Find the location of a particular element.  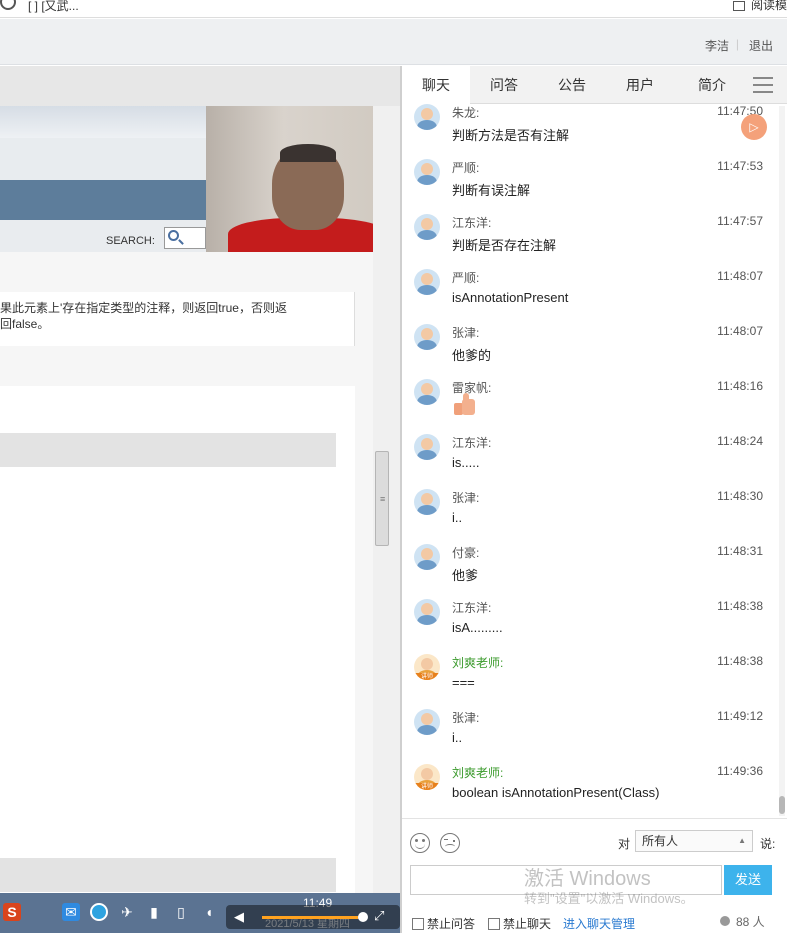

message-time: 11:49:12 is located at coordinates (740, 716).